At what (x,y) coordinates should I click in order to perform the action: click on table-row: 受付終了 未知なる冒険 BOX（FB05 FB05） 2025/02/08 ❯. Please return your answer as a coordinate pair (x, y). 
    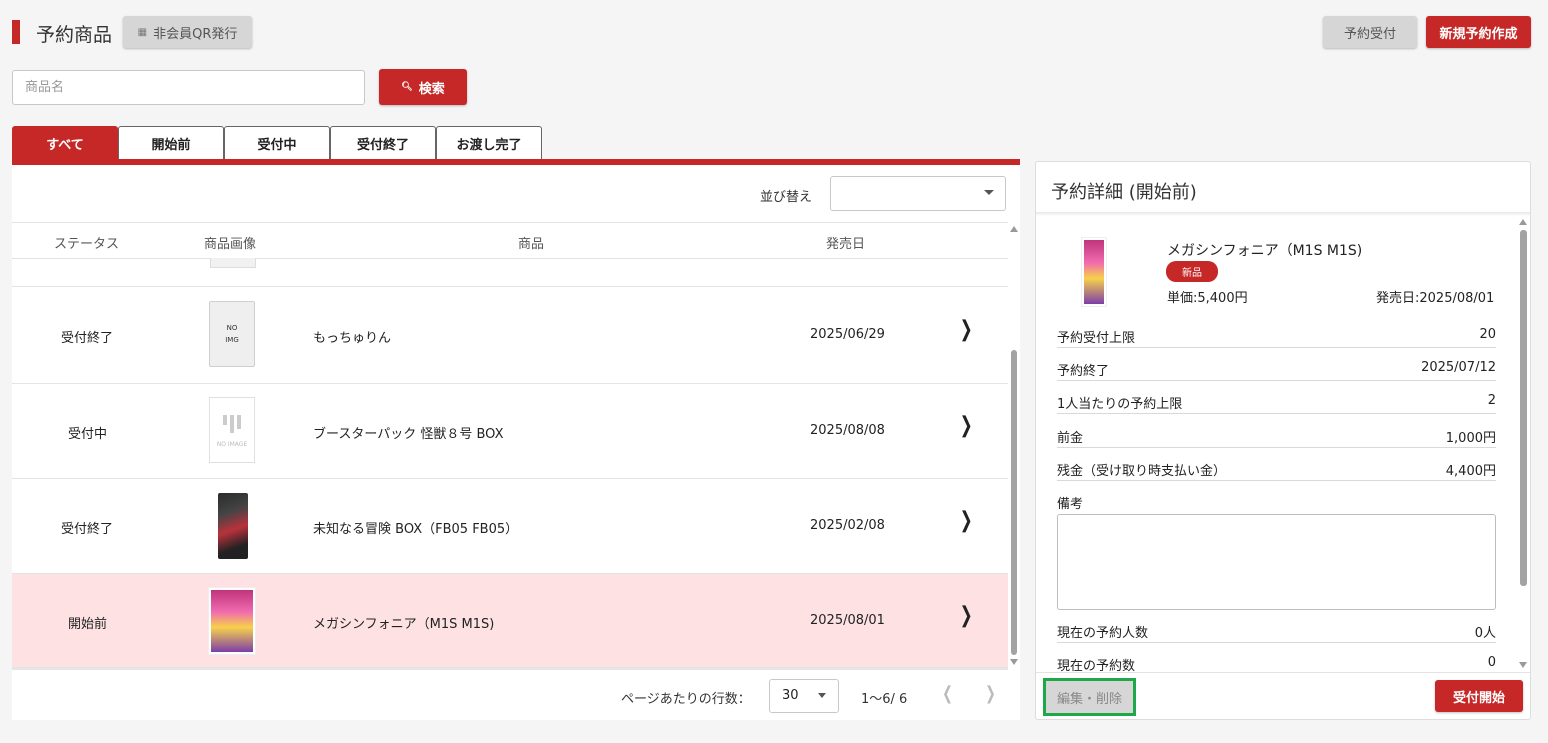
    Looking at the image, I should click on (510, 526).